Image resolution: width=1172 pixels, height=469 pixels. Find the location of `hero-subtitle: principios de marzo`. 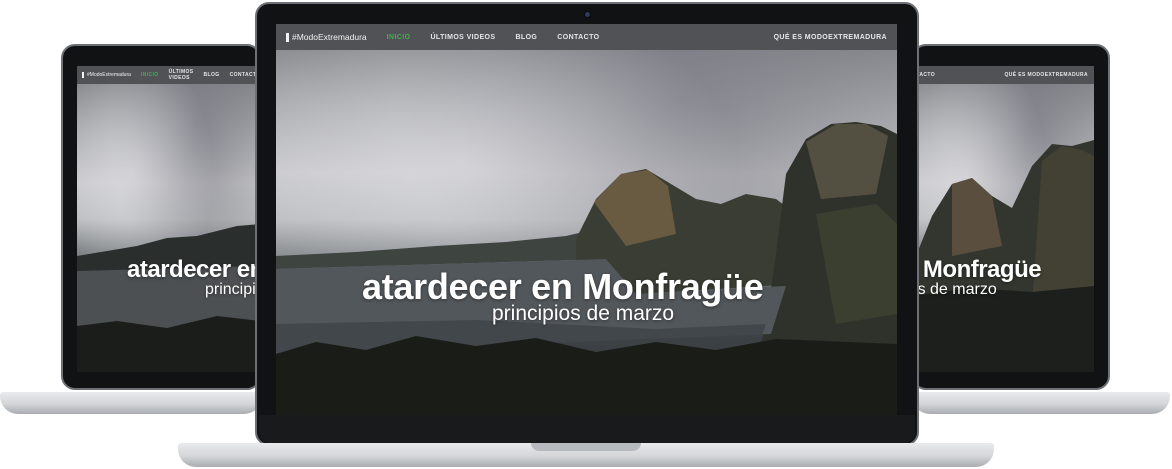

hero-subtitle: principios de marzo is located at coordinates (233, 289).